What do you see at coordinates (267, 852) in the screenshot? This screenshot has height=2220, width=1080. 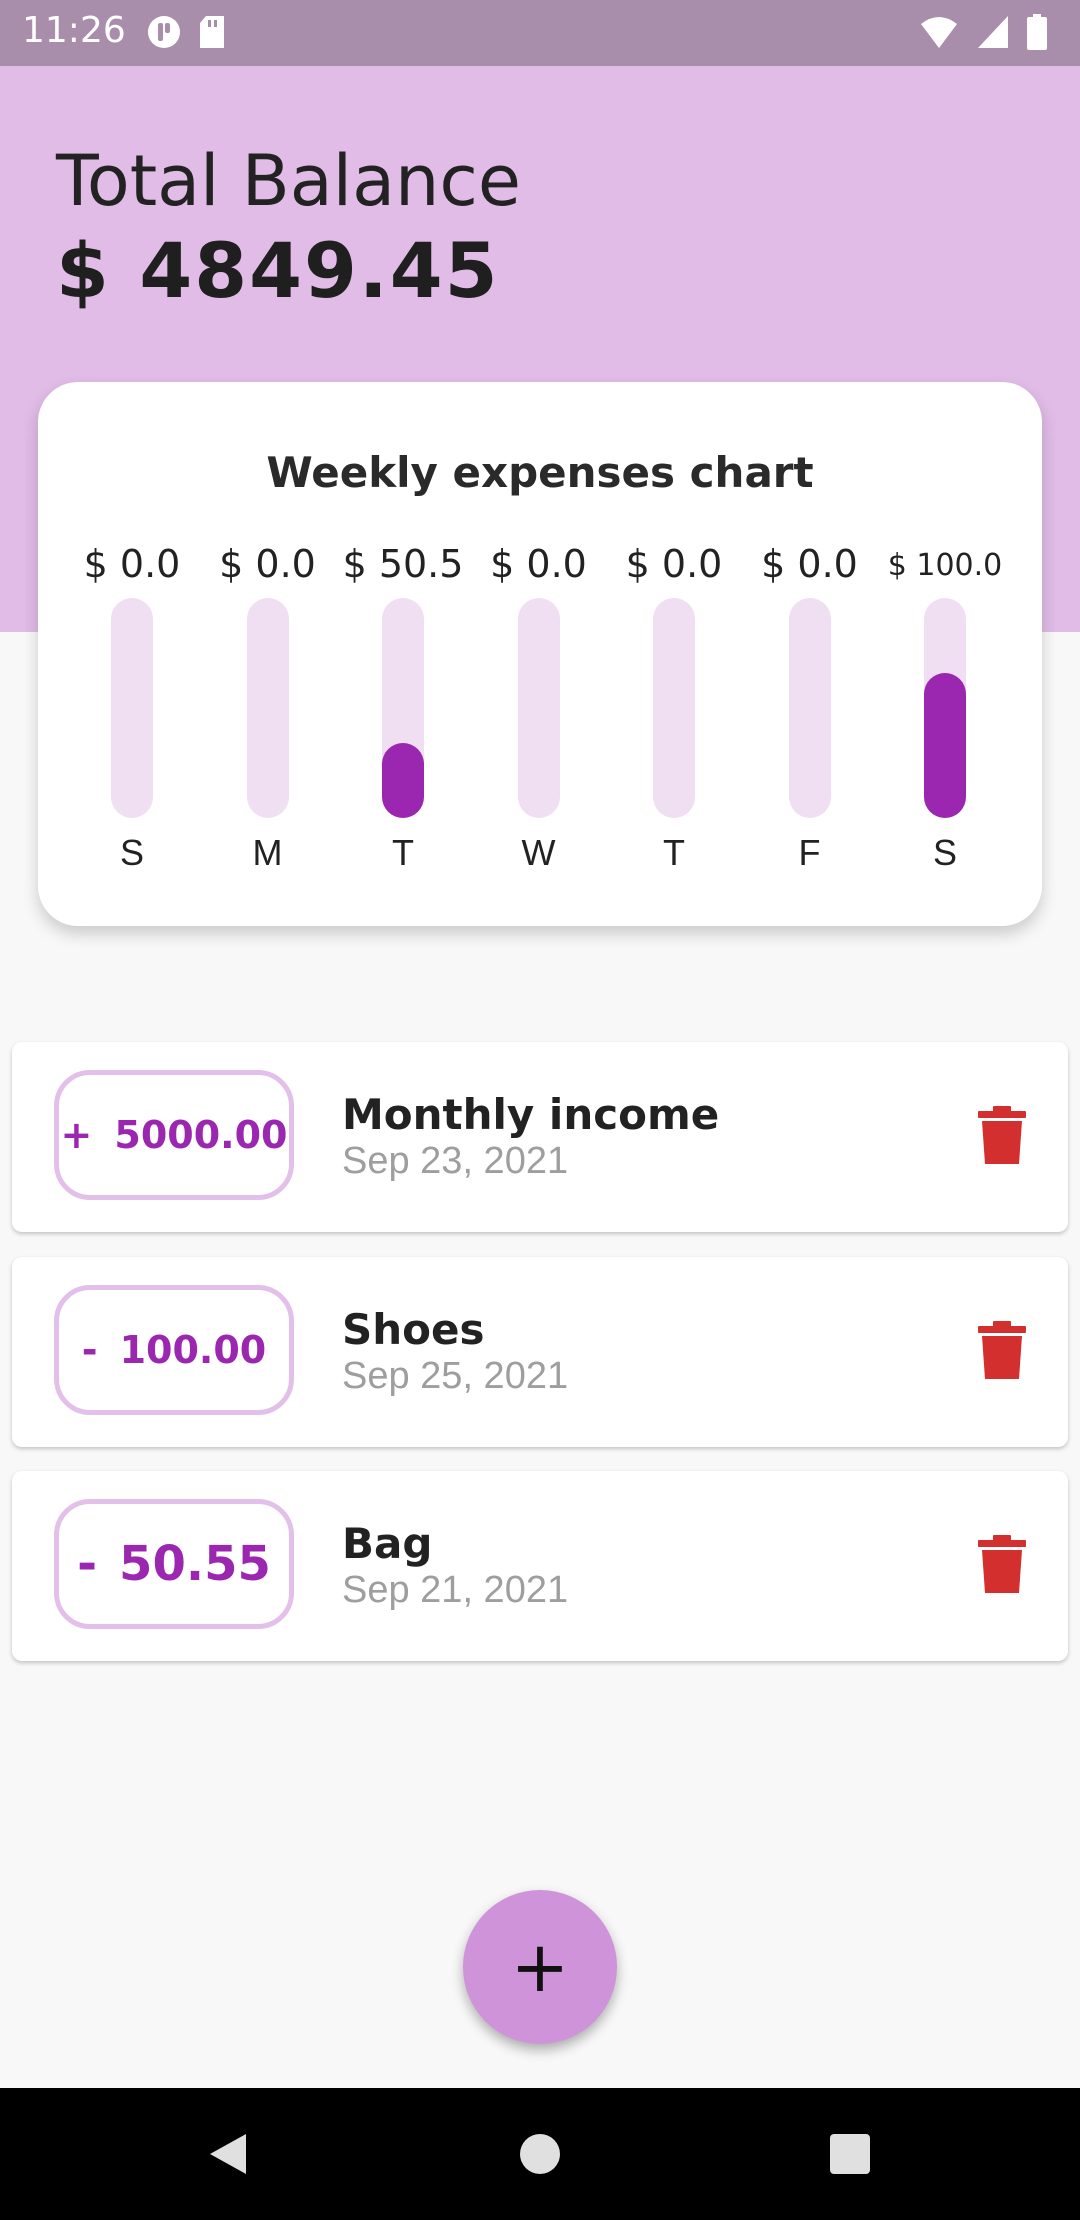 I see `day-label: M` at bounding box center [267, 852].